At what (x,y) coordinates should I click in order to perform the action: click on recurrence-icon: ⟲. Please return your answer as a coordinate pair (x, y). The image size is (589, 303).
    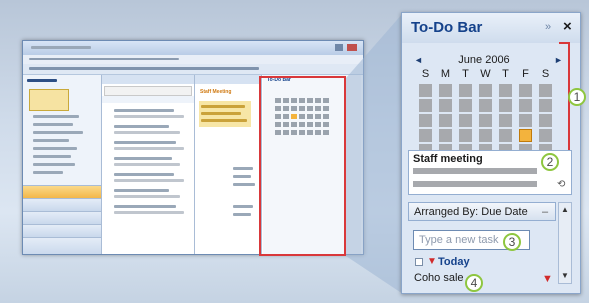
    Looking at the image, I should click on (561, 184).